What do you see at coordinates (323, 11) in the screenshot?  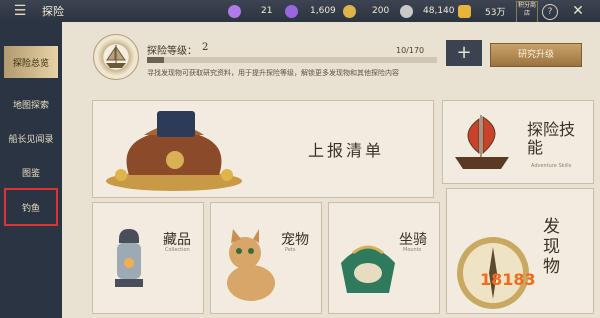 I see `resource-value: 1,609` at bounding box center [323, 11].